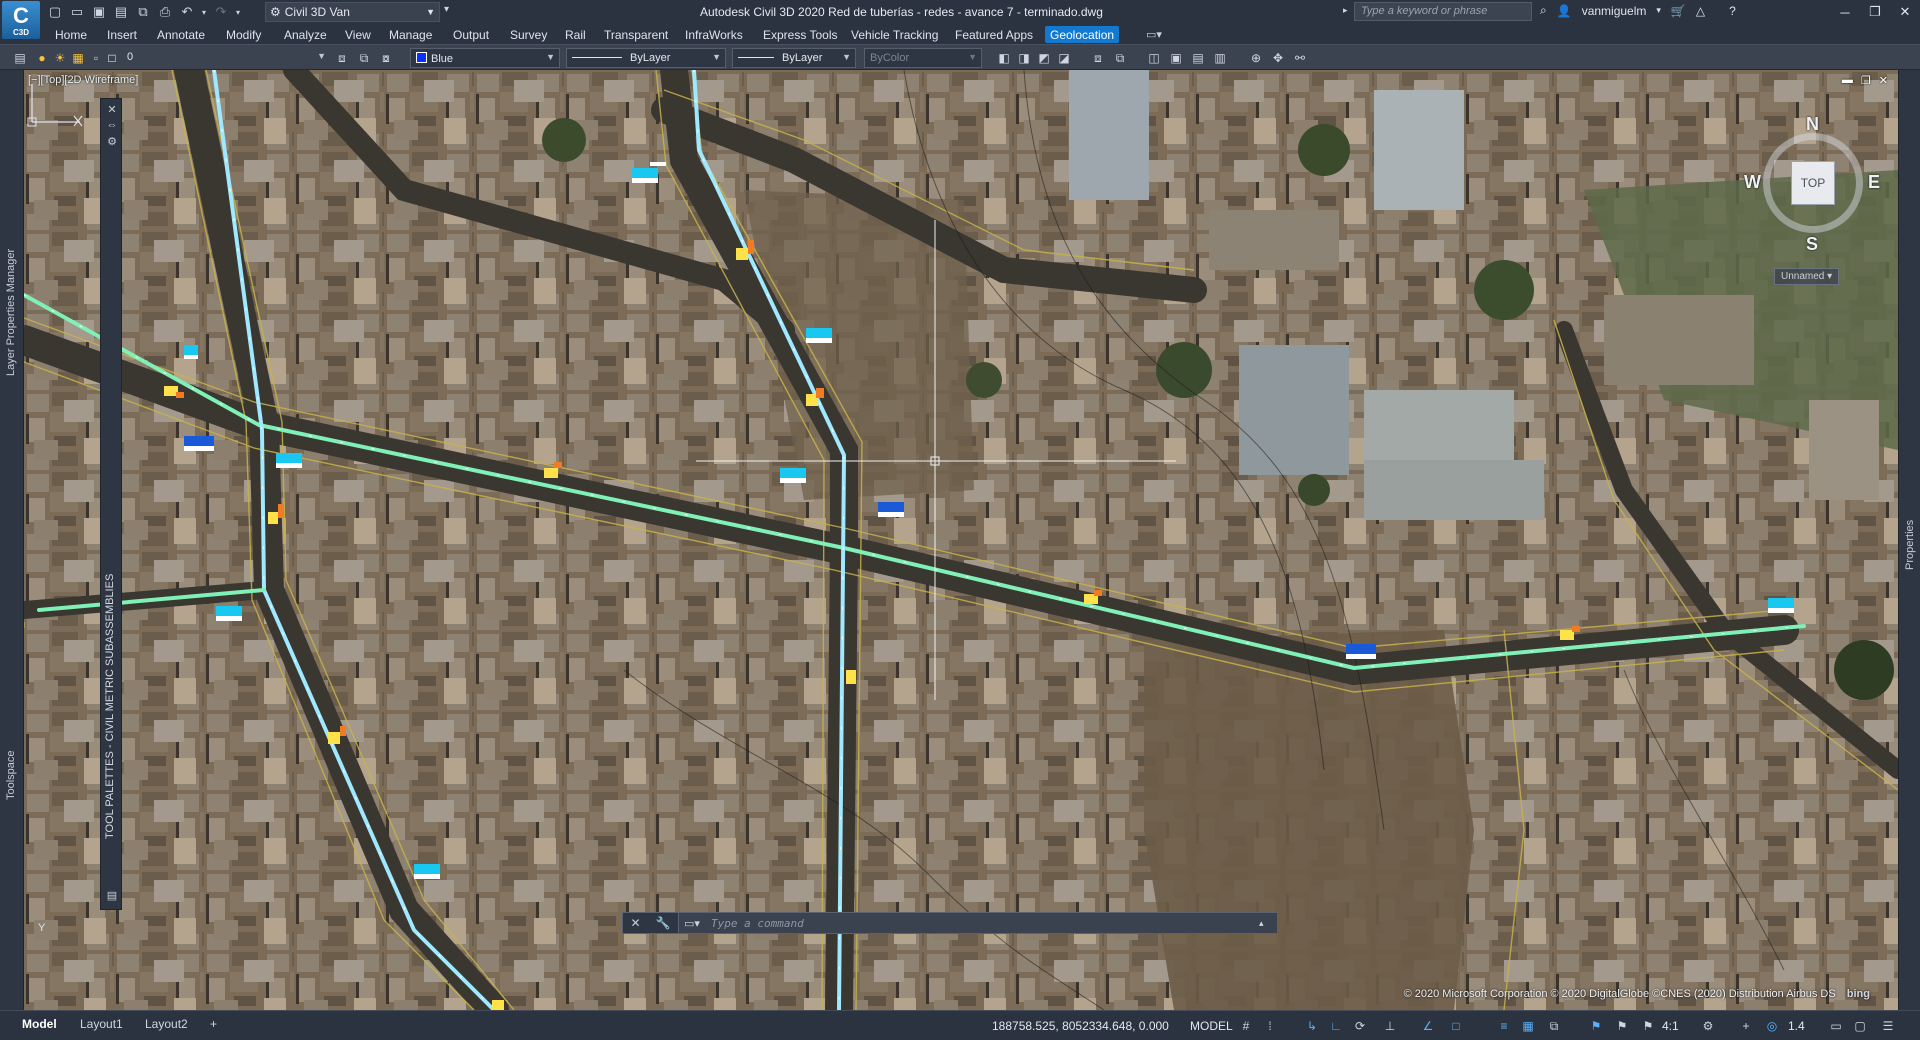 The height and width of the screenshot is (1040, 1920). I want to click on toolspace-tab: Toolspace, so click(11, 775).